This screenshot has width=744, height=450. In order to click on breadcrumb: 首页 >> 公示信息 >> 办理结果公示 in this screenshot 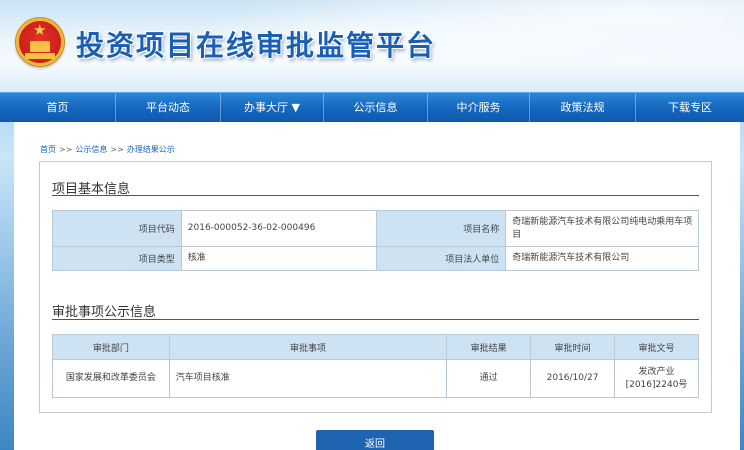, I will do `click(107, 149)`.